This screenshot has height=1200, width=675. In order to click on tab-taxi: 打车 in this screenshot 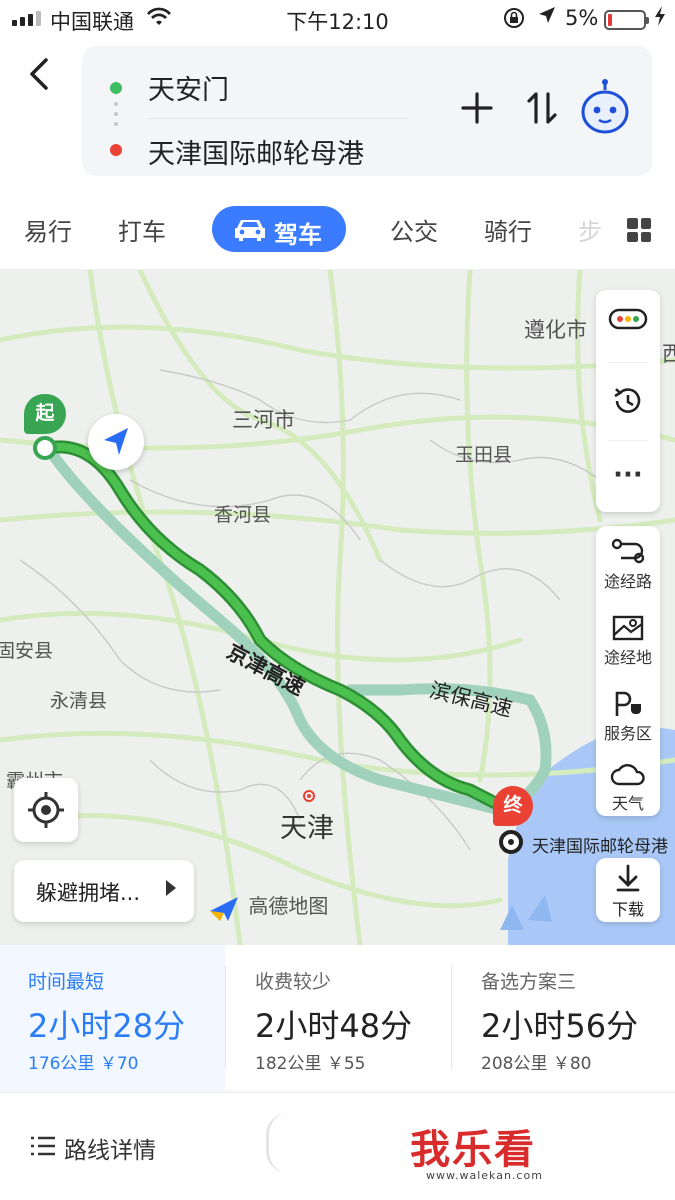, I will do `click(142, 229)`.